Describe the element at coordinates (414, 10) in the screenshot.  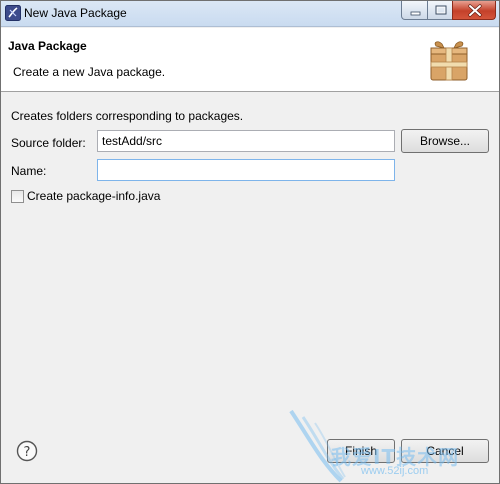
I see `minimize-button` at that location.